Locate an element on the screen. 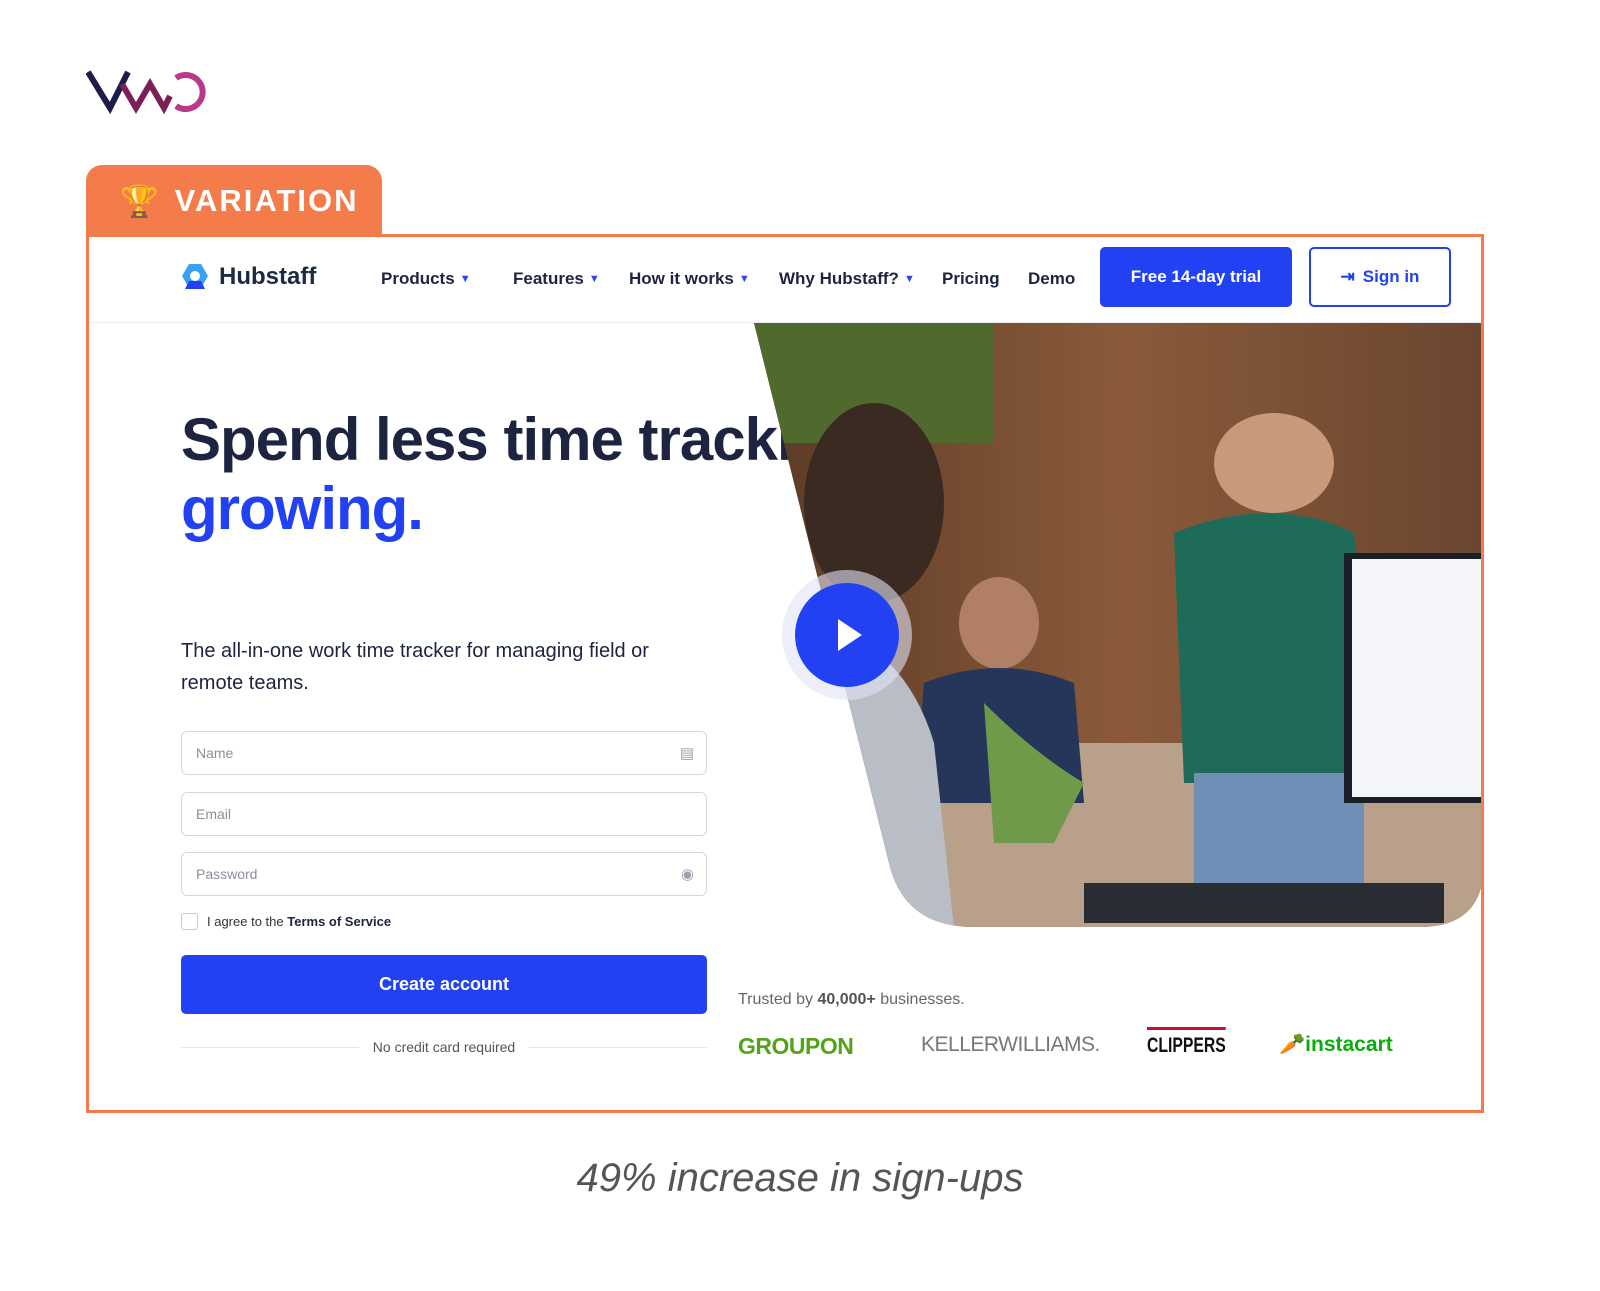 The image size is (1600, 1291). variation-label: VARIATION is located at coordinates (266, 200).